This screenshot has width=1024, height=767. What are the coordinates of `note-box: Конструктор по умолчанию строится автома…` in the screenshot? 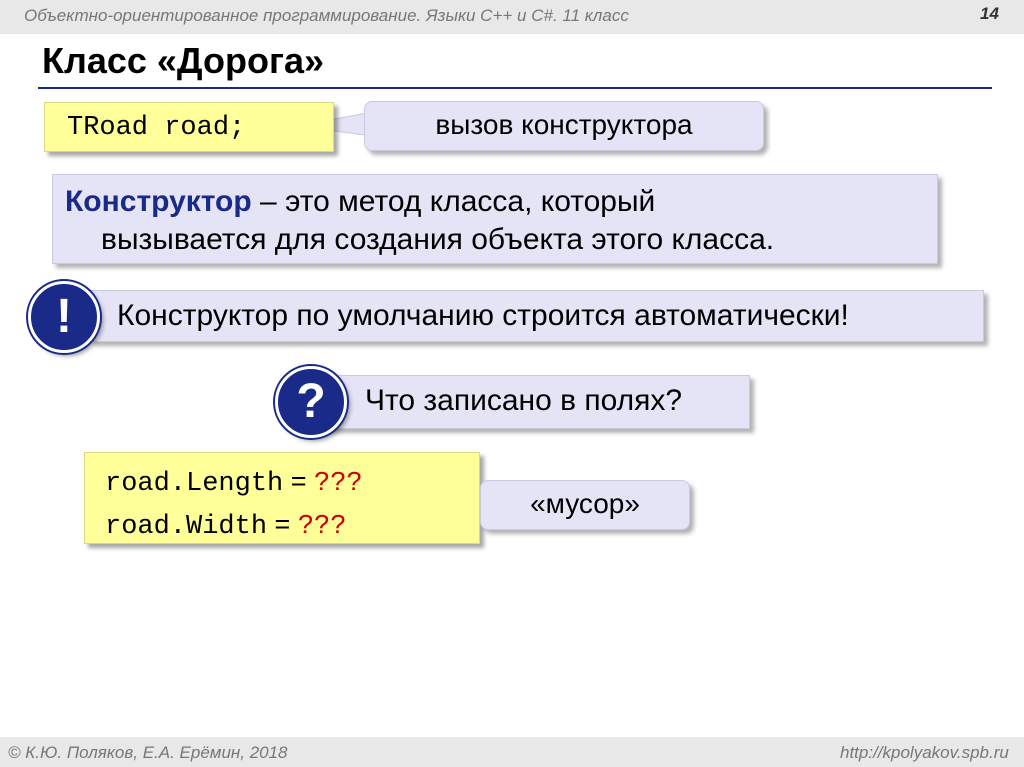 It's located at (537, 316).